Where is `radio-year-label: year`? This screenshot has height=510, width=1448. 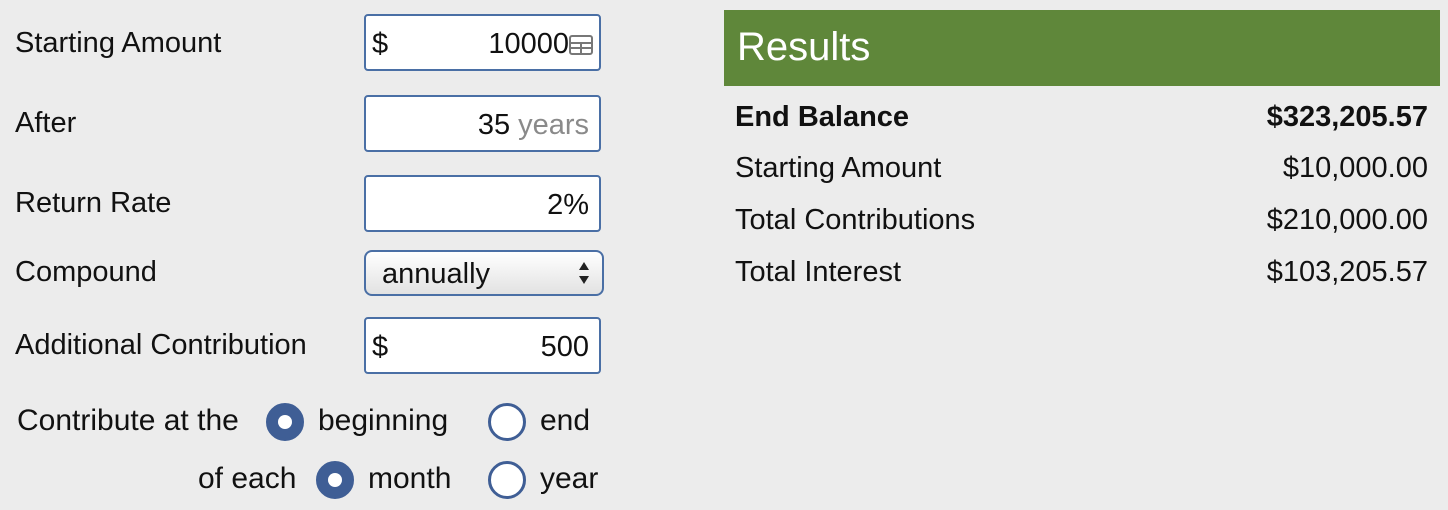 radio-year-label: year is located at coordinates (569, 479).